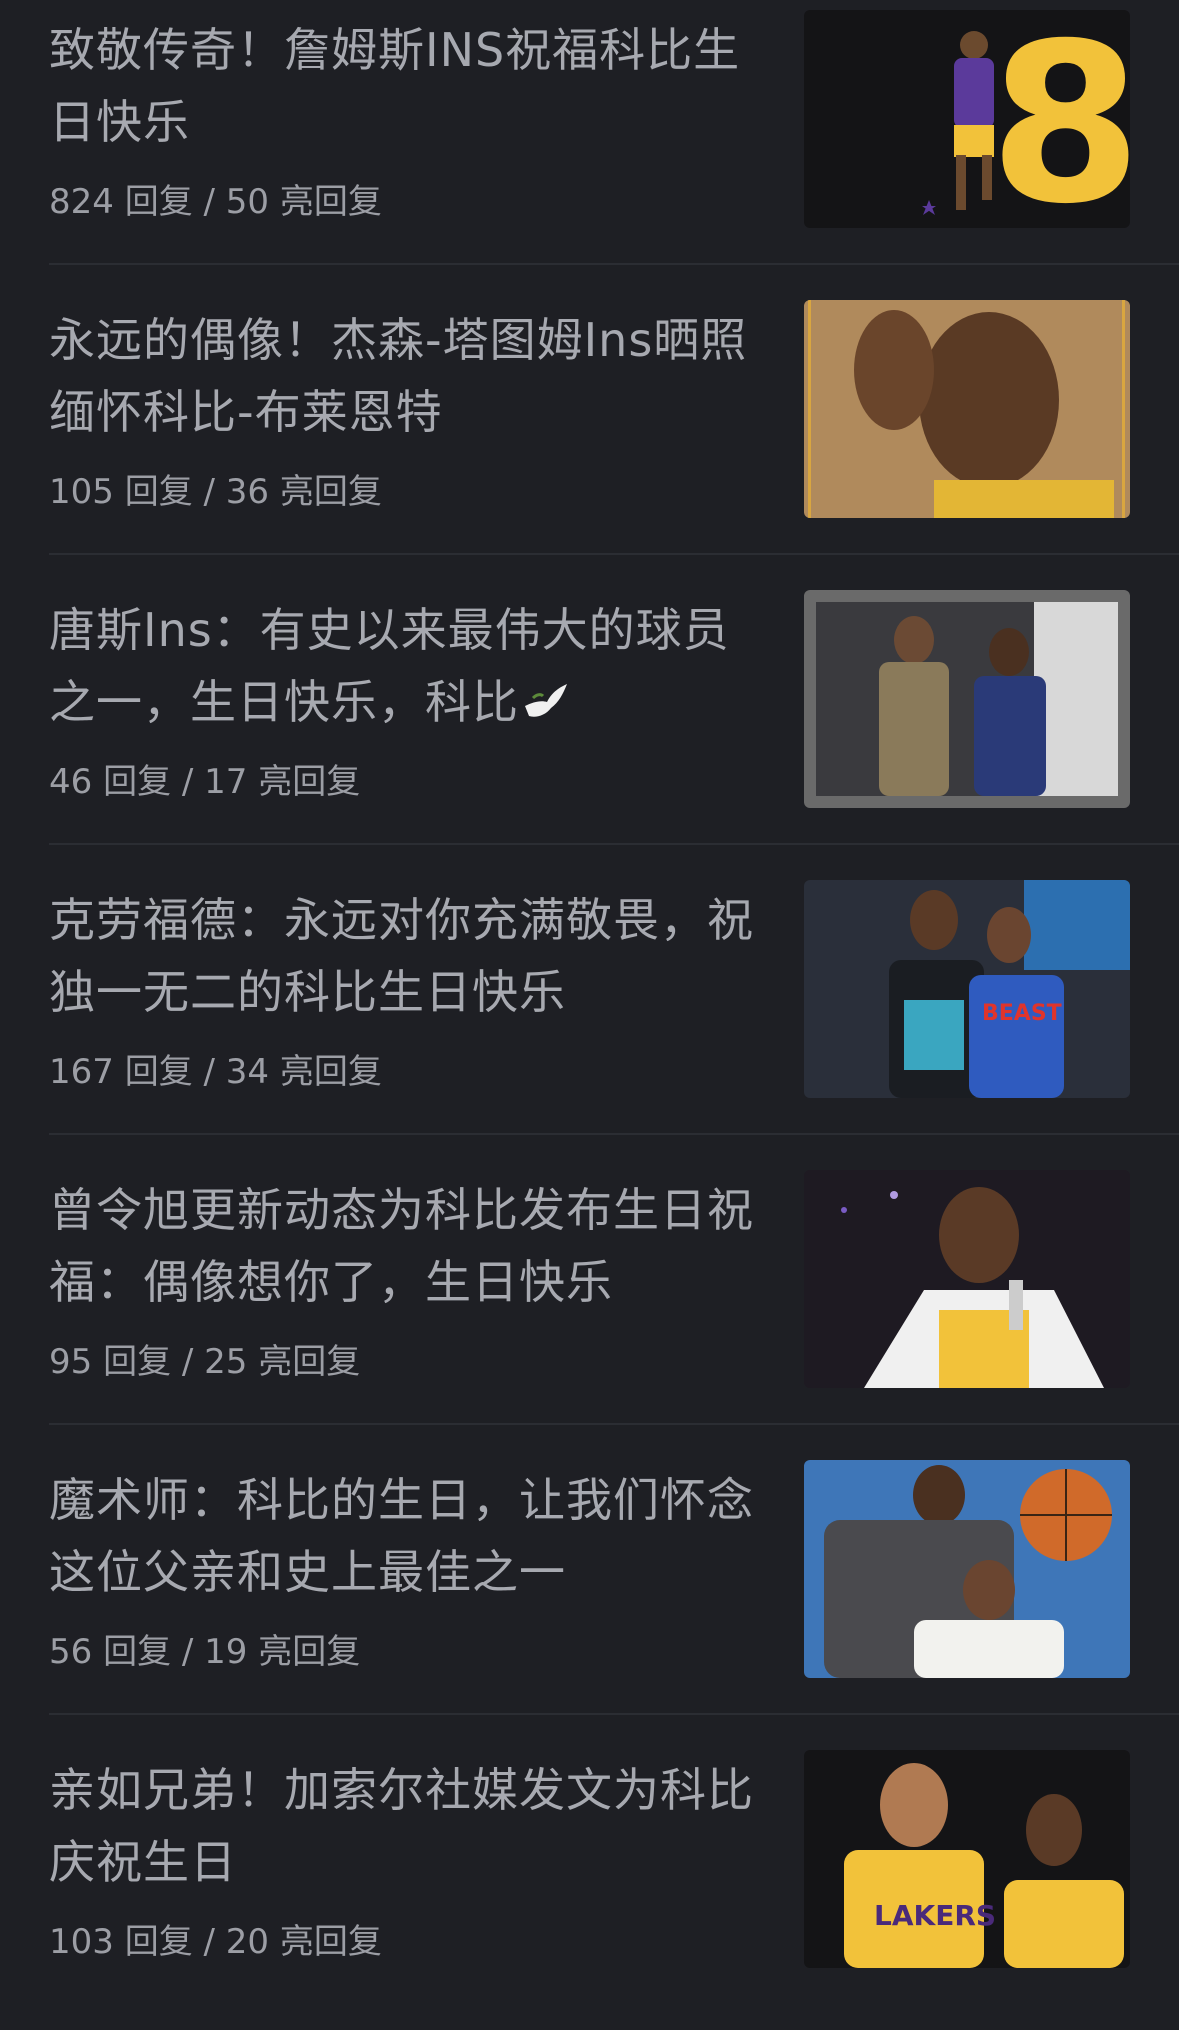 The image size is (1179, 2030). What do you see at coordinates (215, 492) in the screenshot?
I see `reply-count: 105 回复 / 36 亮回复` at bounding box center [215, 492].